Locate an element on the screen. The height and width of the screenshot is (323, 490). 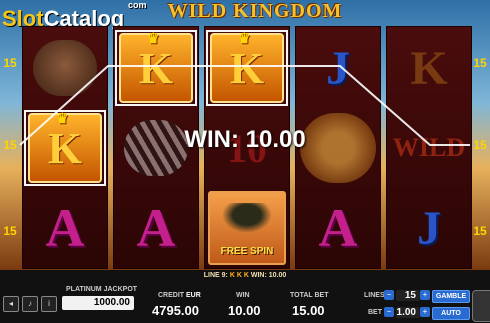
sound-button: ♪ is located at coordinates (30, 304).